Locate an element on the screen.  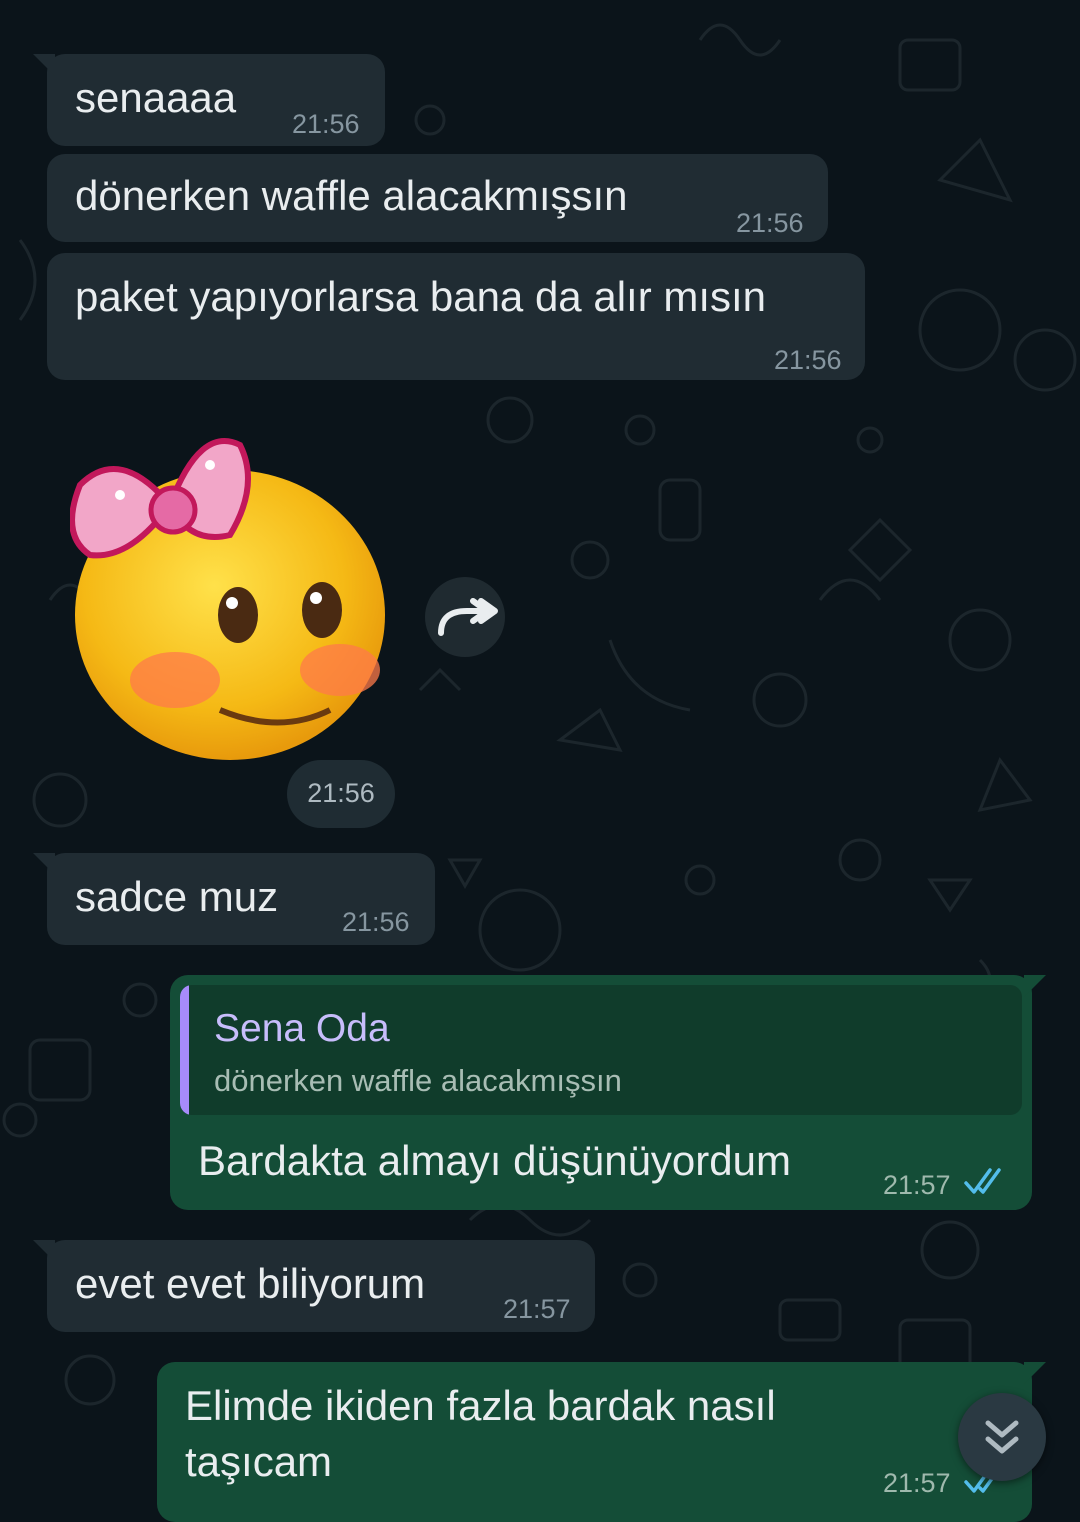
message-text: sadce muz is located at coordinates (177, 896).